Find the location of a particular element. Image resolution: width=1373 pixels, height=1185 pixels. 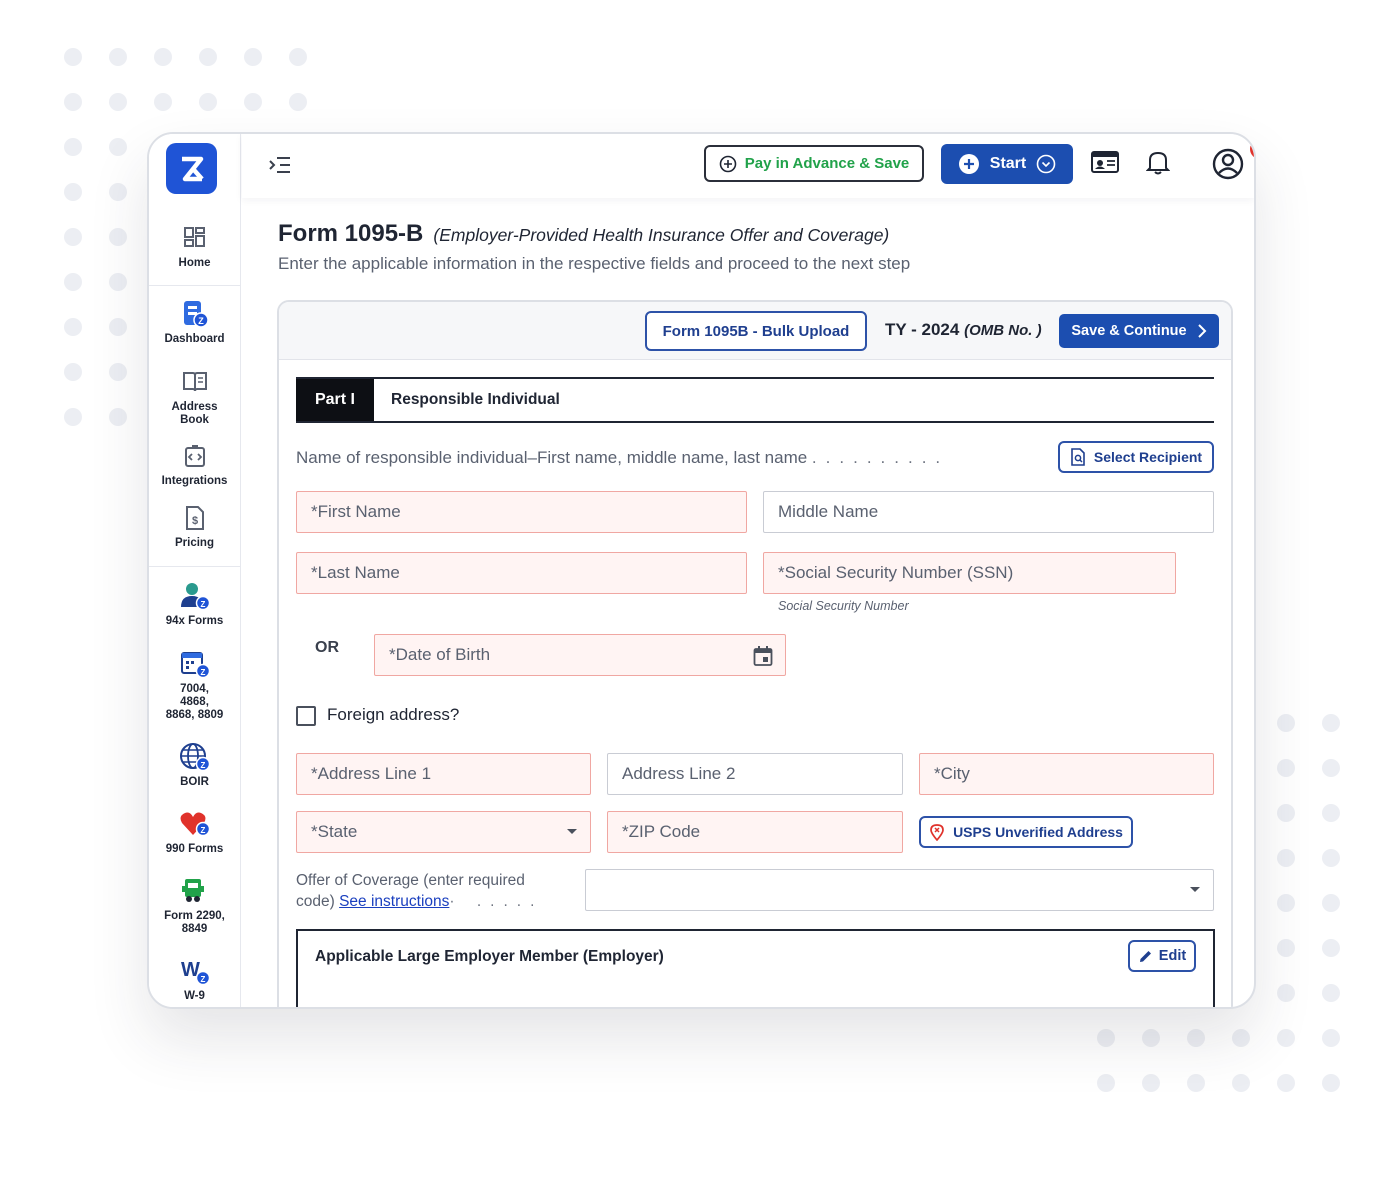

sidebar-item-form-2290: Form 2290, 8849 is located at coordinates (194, 906).